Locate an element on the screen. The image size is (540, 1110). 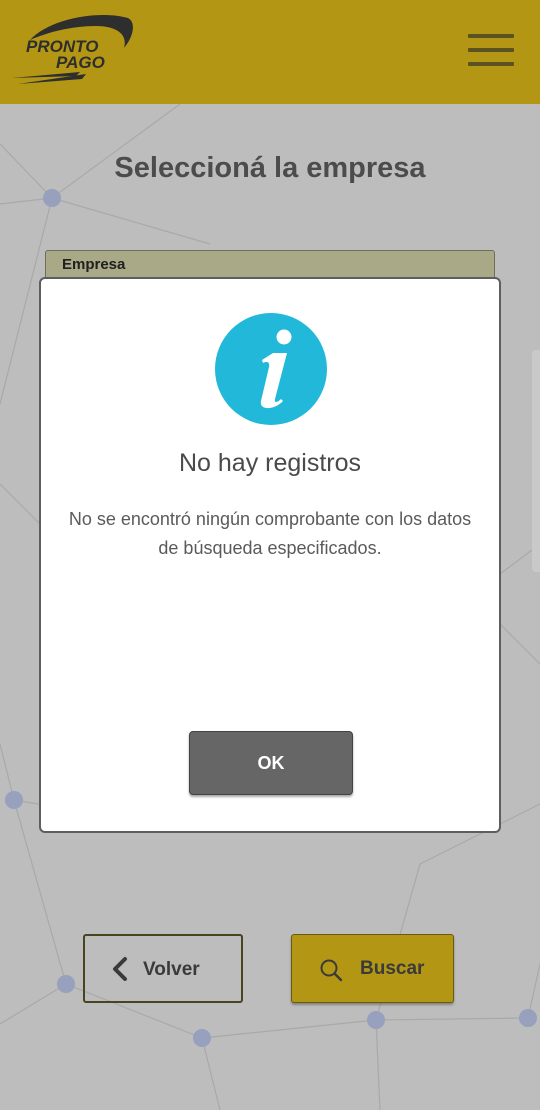
search-button: Buscar is located at coordinates (372, 968).